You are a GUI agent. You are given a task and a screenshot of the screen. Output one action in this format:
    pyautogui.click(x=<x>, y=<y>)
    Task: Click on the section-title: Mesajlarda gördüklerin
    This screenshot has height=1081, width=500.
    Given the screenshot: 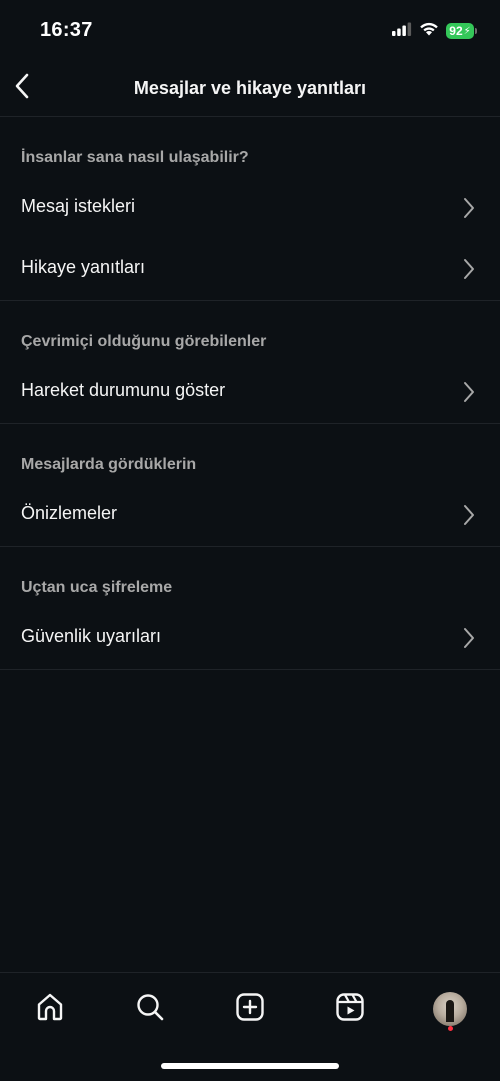 What is the action you would take?
    pyautogui.click(x=109, y=464)
    